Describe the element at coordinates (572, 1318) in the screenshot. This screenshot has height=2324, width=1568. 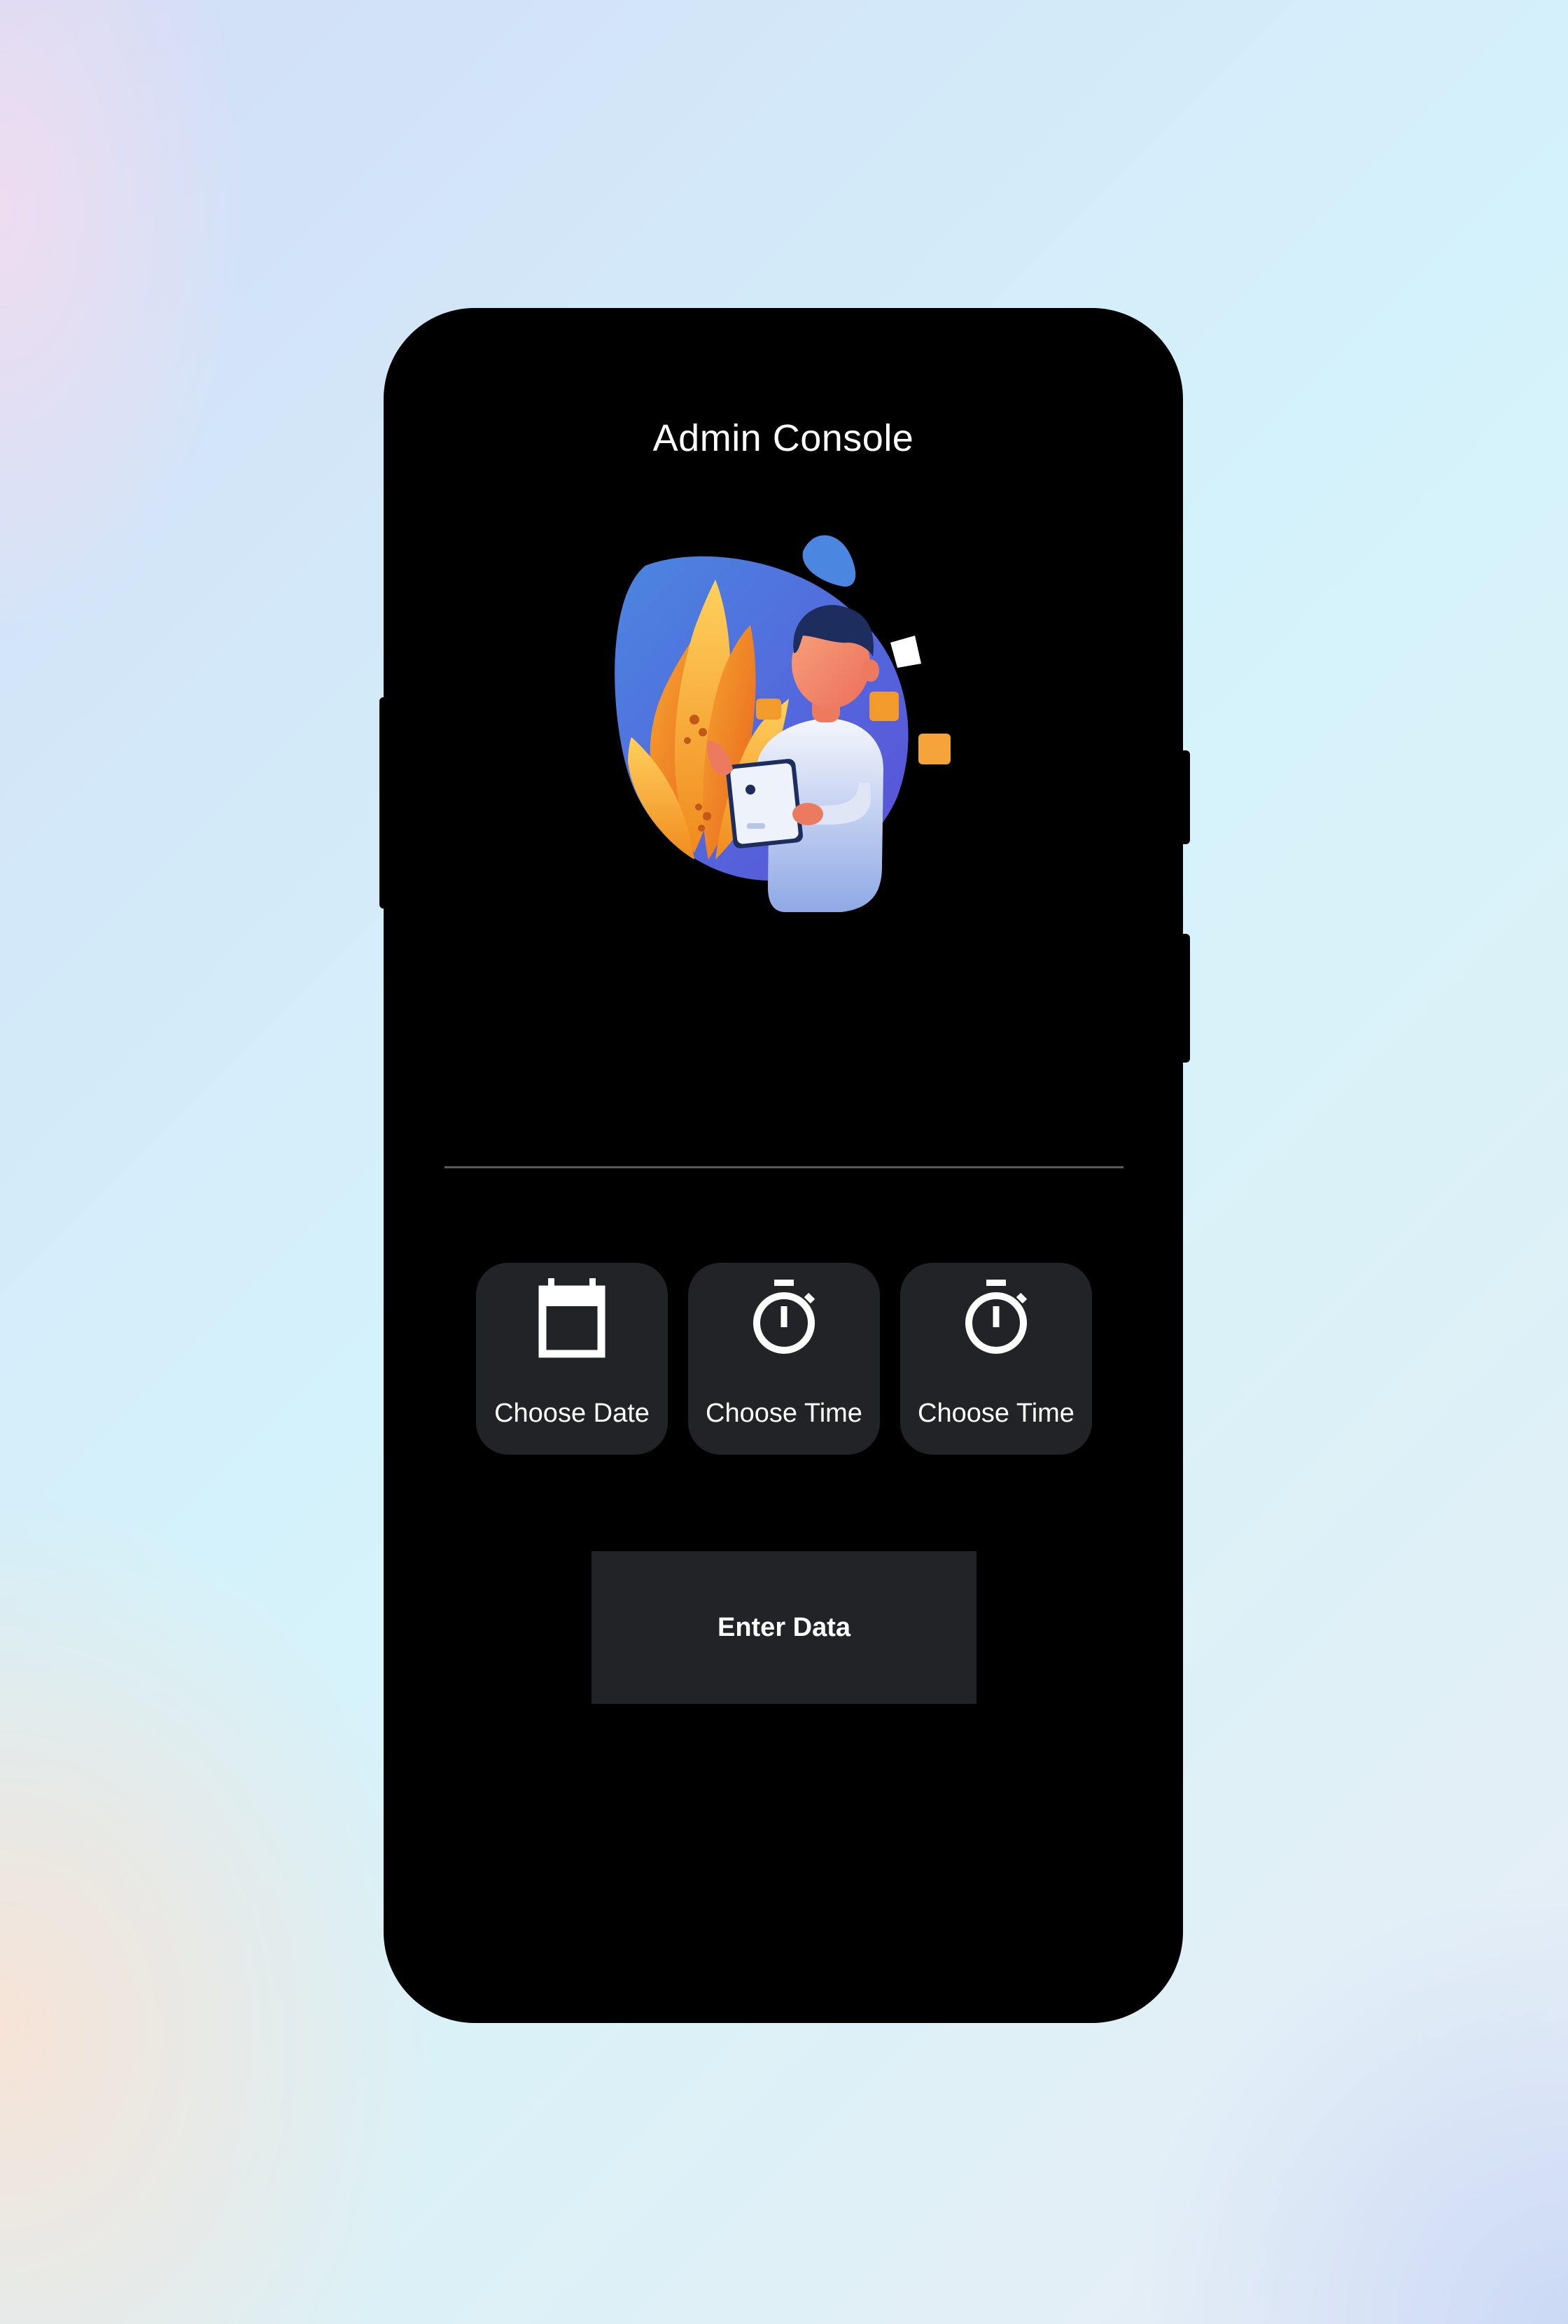
I see `calendar-icon` at that location.